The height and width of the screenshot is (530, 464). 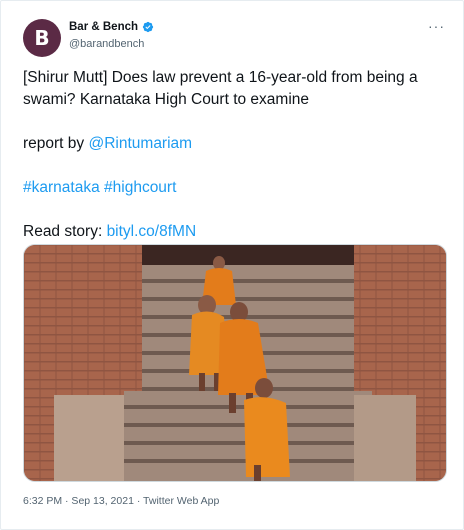 I want to click on avatar-letter: B, so click(x=42, y=38).